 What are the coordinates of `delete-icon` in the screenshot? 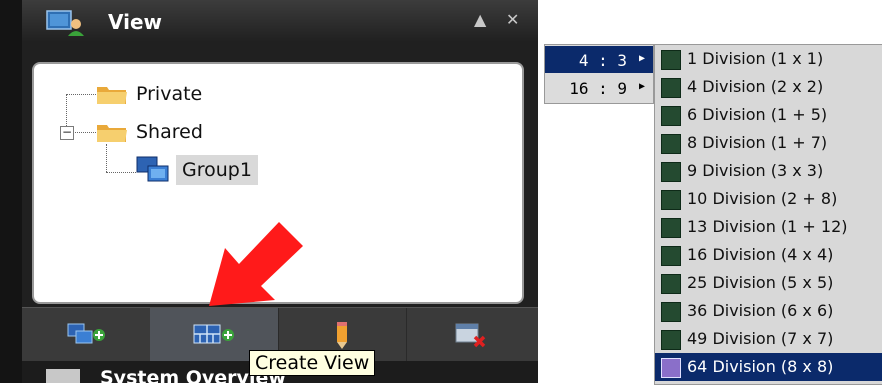 It's located at (470, 335).